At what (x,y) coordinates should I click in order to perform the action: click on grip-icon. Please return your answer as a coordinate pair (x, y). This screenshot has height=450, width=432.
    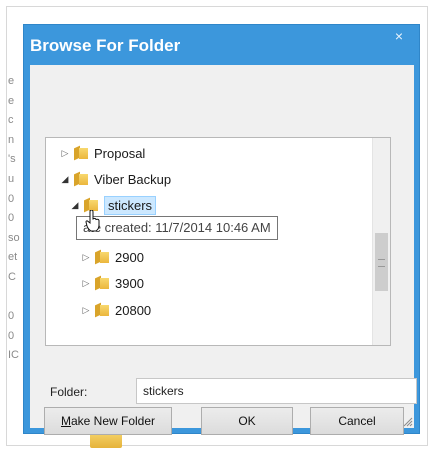
    Looking at the image, I should click on (381, 263).